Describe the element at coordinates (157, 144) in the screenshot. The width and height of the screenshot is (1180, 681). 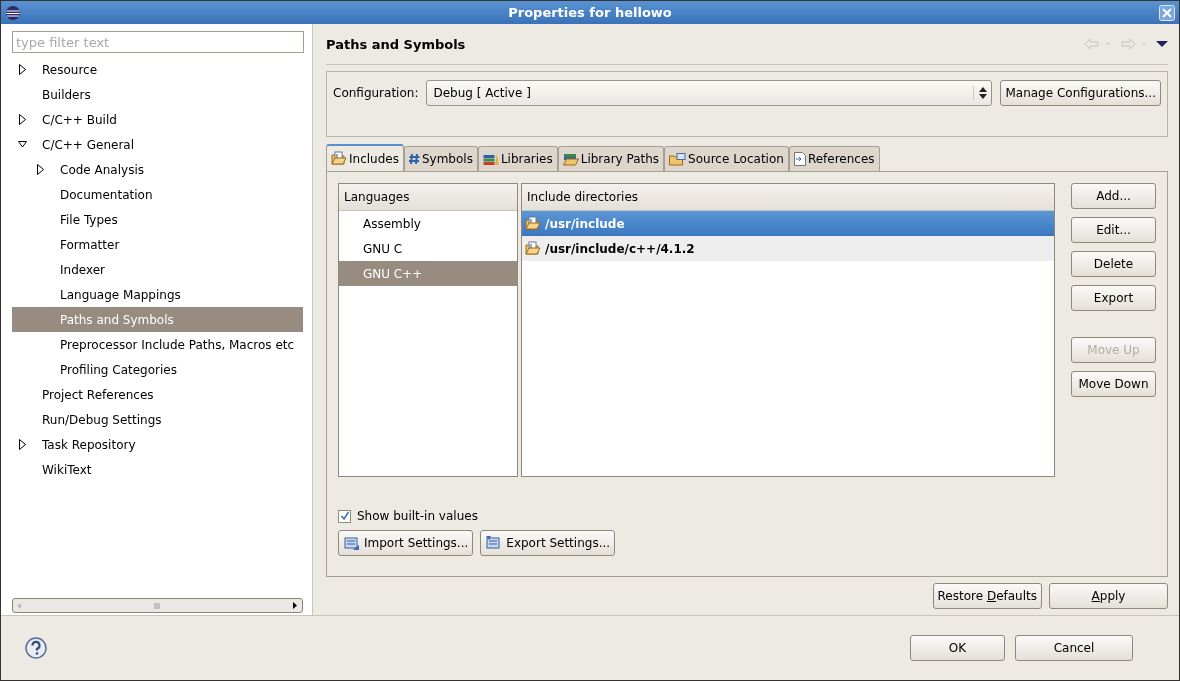
I see `tree-item: C/C++ General` at that location.